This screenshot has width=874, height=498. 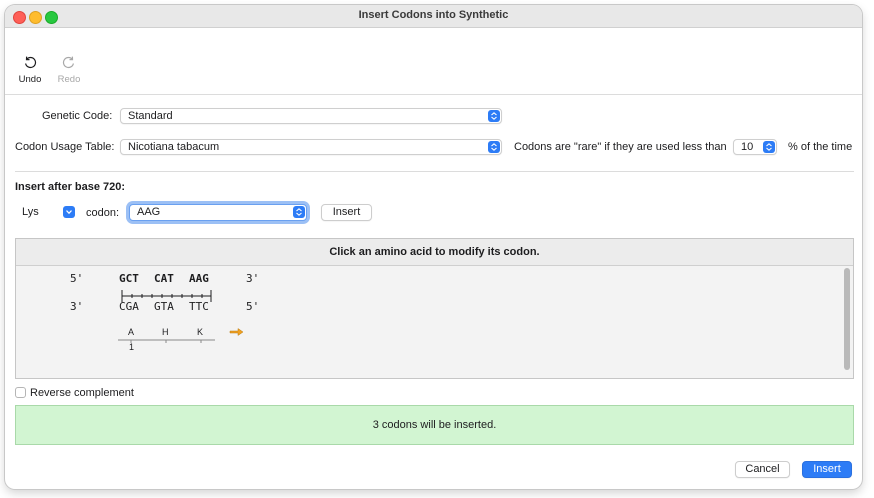 I want to click on insert-heading: Insert after base 720:, so click(x=70, y=187).